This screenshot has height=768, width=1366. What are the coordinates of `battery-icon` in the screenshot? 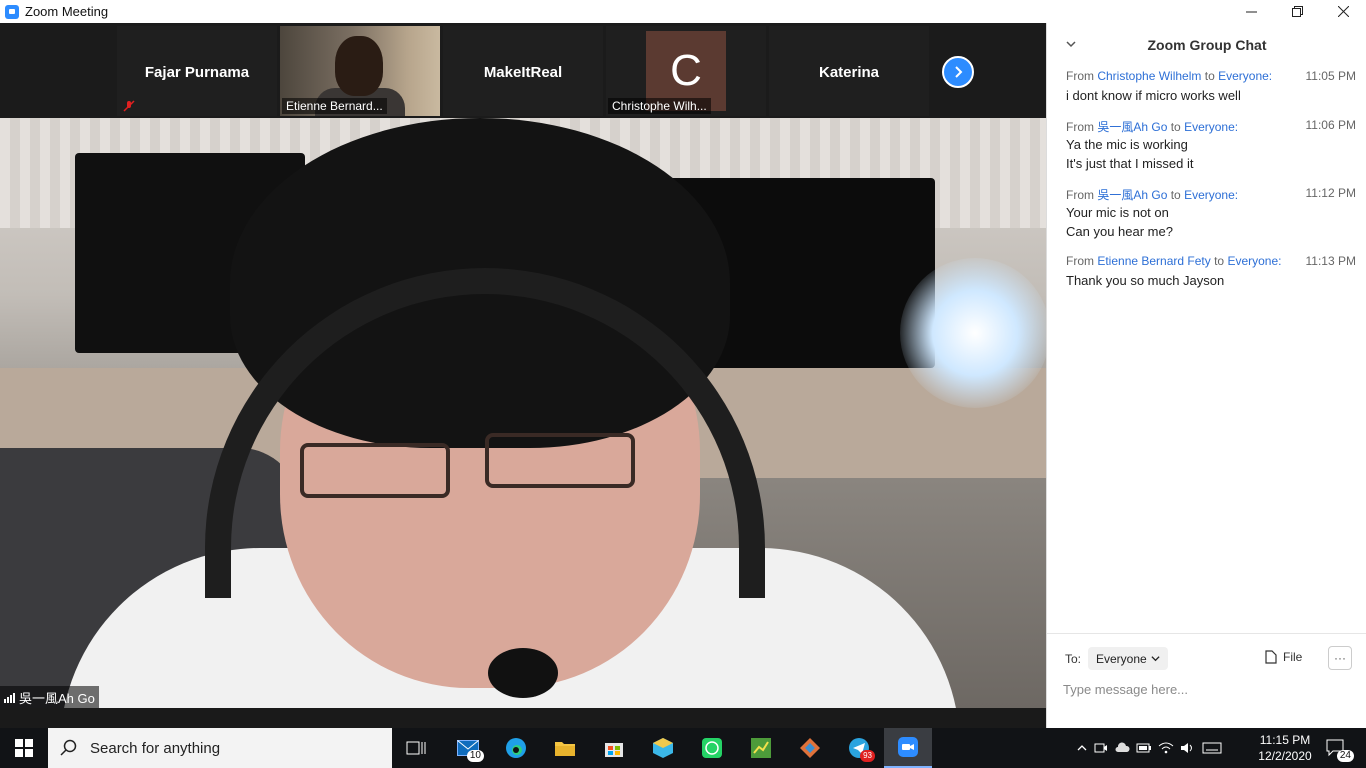 It's located at (1144, 748).